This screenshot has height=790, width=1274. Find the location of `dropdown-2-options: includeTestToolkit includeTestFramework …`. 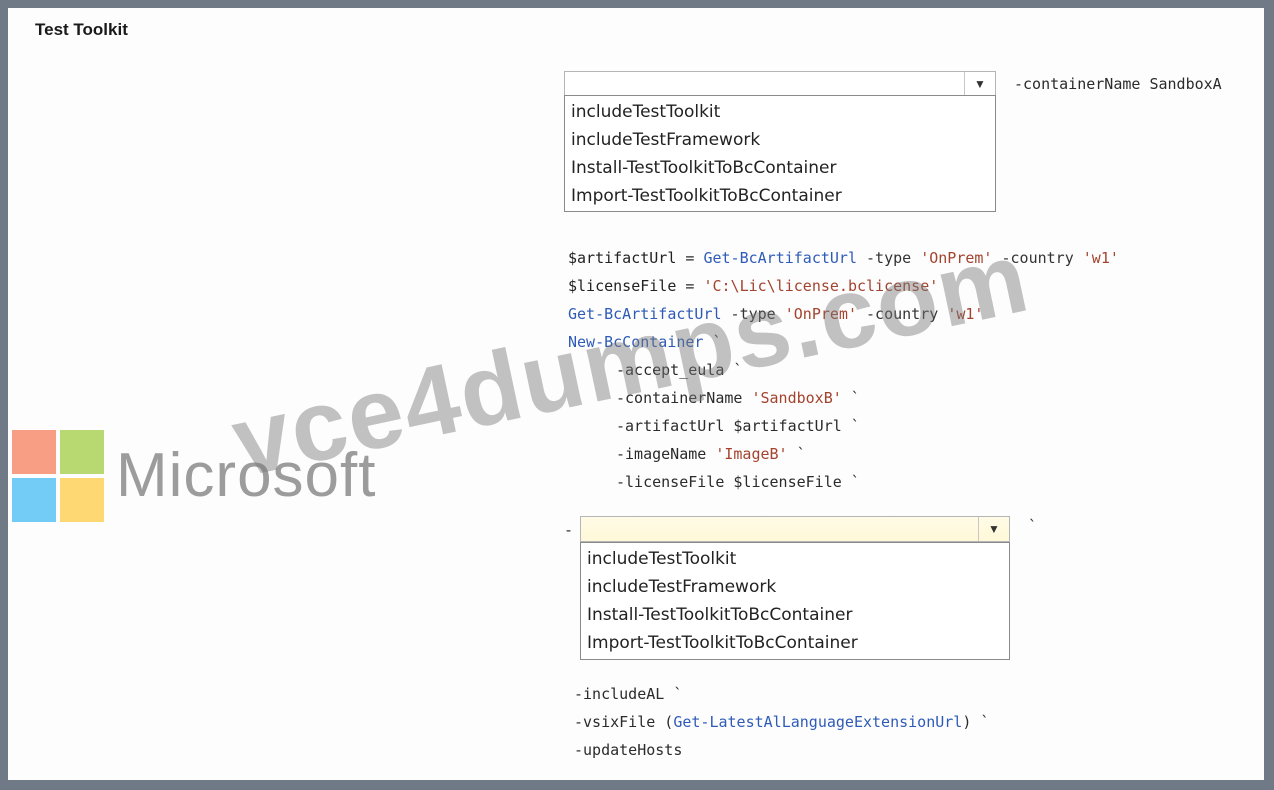

dropdown-2-options: includeTestToolkit includeTestFramework … is located at coordinates (795, 601).